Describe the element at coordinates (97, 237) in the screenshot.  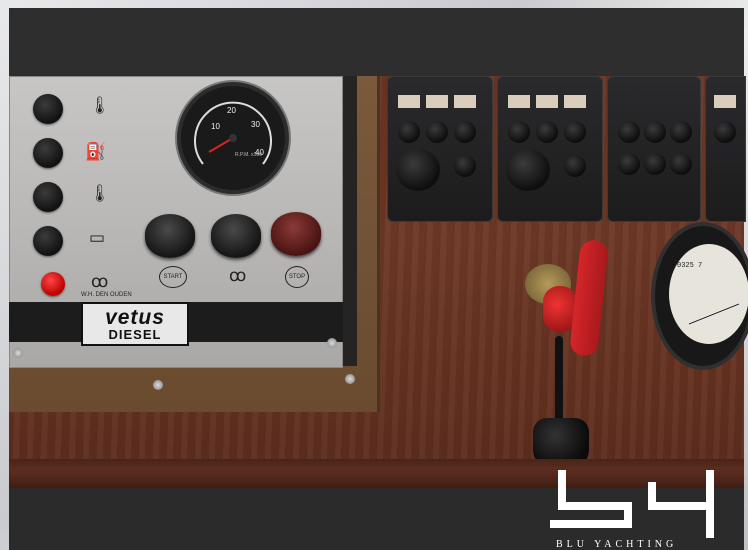
I see `battery-icon: ▭` at that location.